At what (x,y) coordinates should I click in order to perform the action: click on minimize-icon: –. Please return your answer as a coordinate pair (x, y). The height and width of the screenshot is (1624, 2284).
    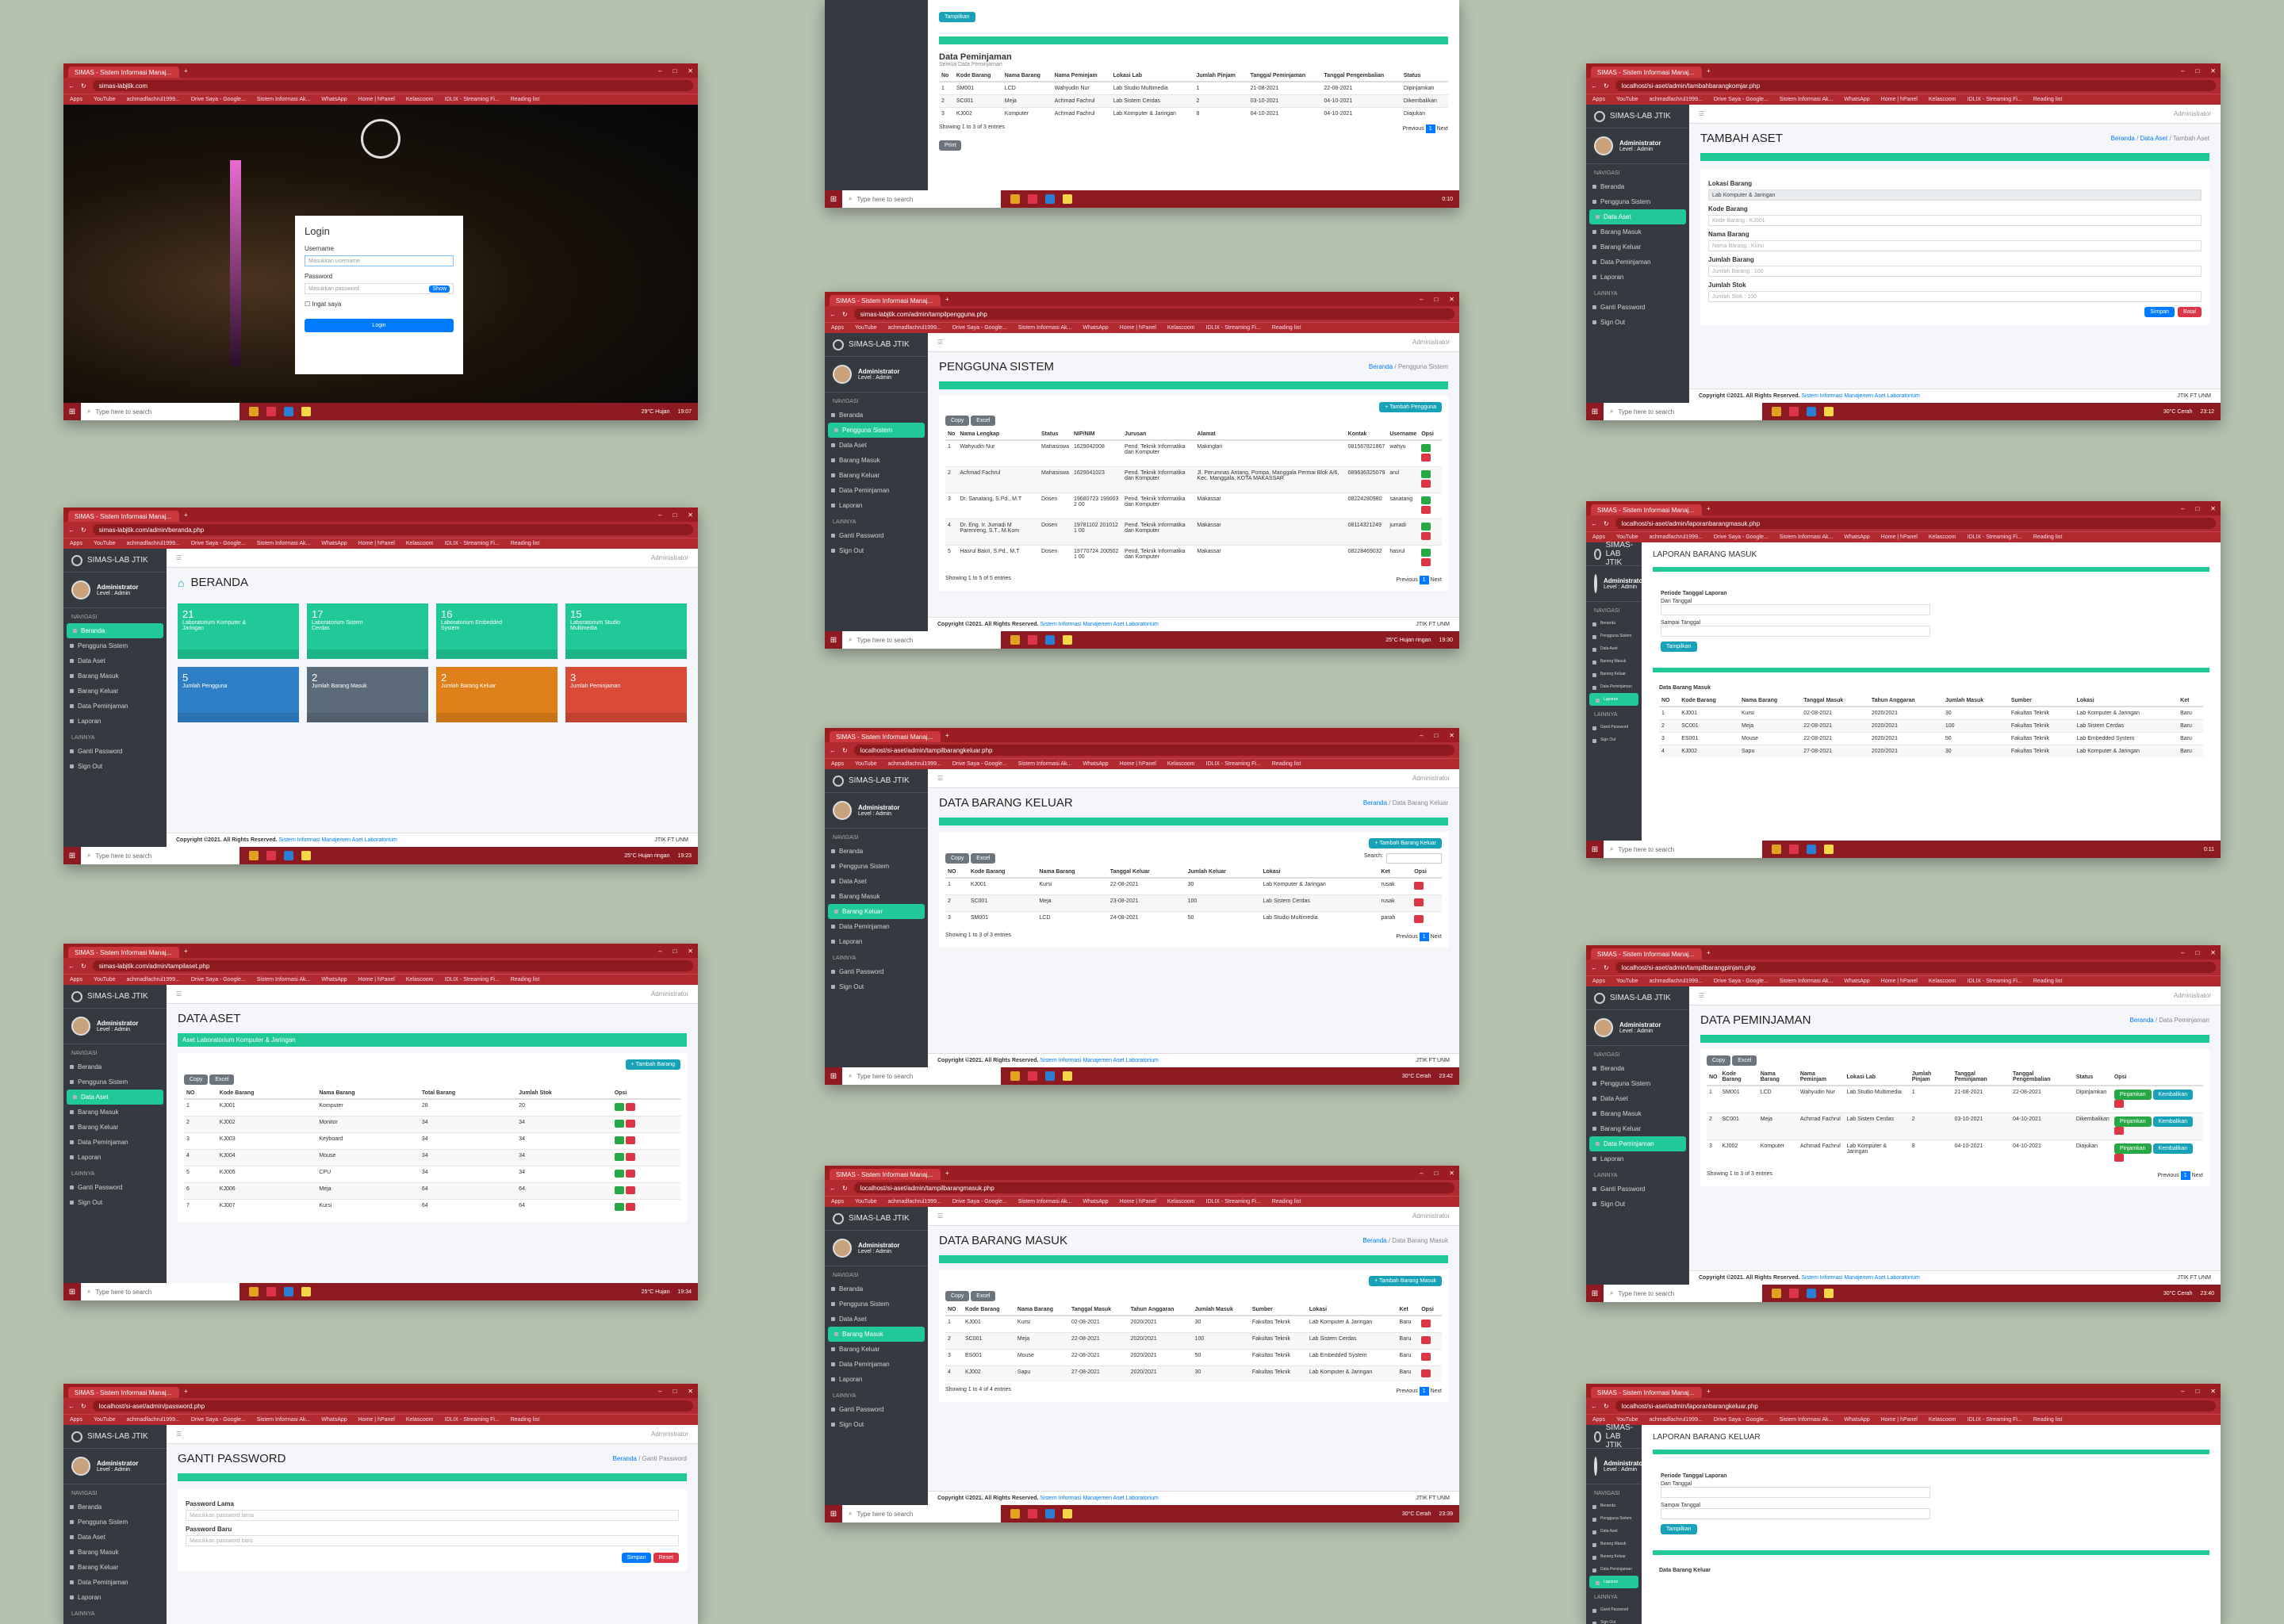
    Looking at the image, I should click on (659, 515).